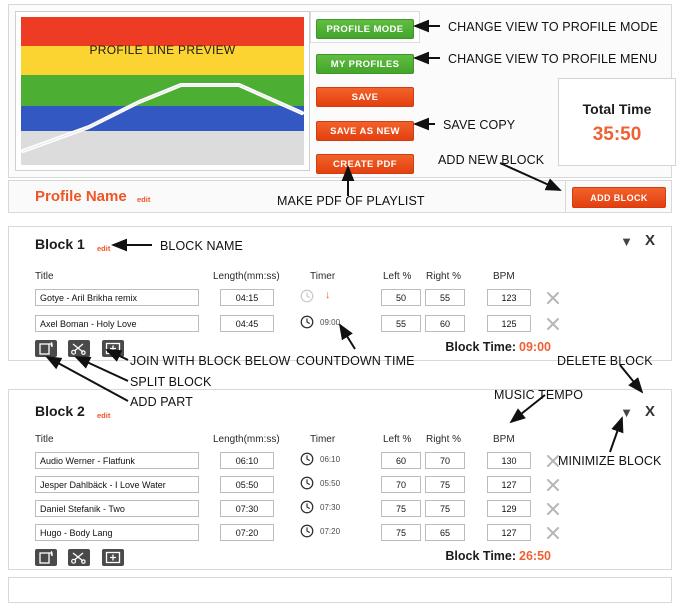 This screenshot has width=680, height=605. What do you see at coordinates (330, 507) in the screenshot?
I see `countdown-time-value: 07:30` at bounding box center [330, 507].